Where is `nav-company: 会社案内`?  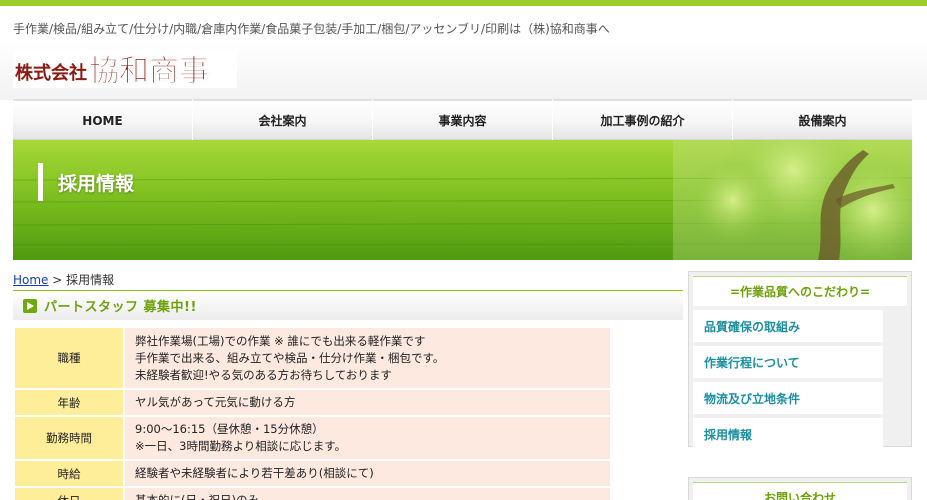
nav-company: 会社案内 is located at coordinates (282, 119).